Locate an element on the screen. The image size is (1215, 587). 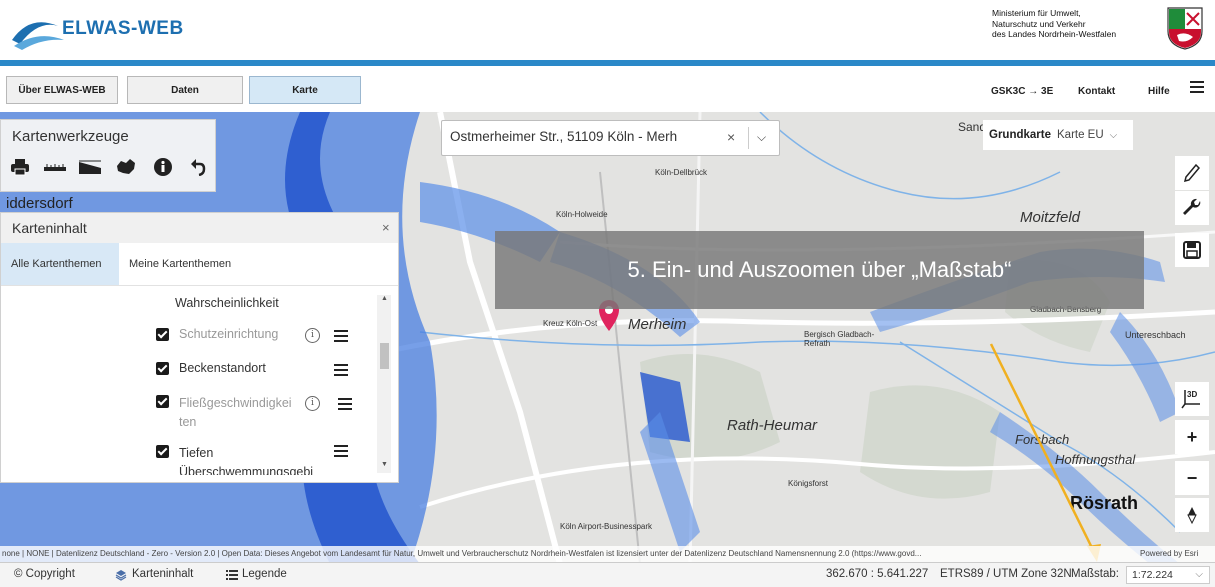
address-search-box: × ⌵ is located at coordinates (610, 138).